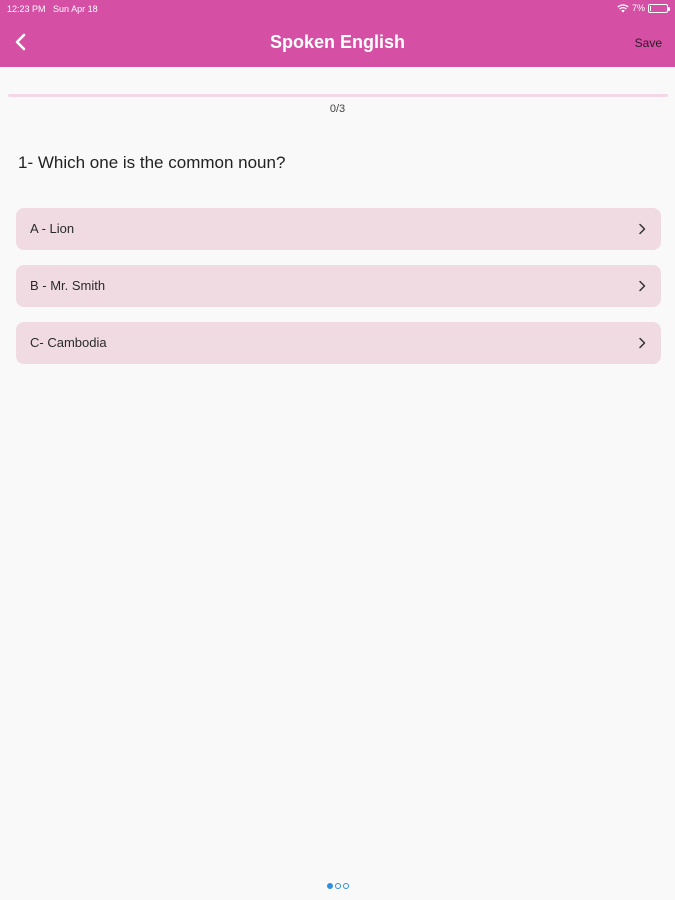  I want to click on answer-label: B - Mr. Smith, so click(68, 285).